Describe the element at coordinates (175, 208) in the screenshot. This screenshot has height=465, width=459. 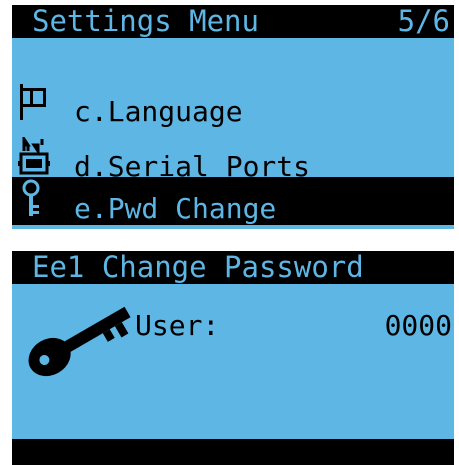
I see `menu-item-label: e.Pwd Change` at that location.